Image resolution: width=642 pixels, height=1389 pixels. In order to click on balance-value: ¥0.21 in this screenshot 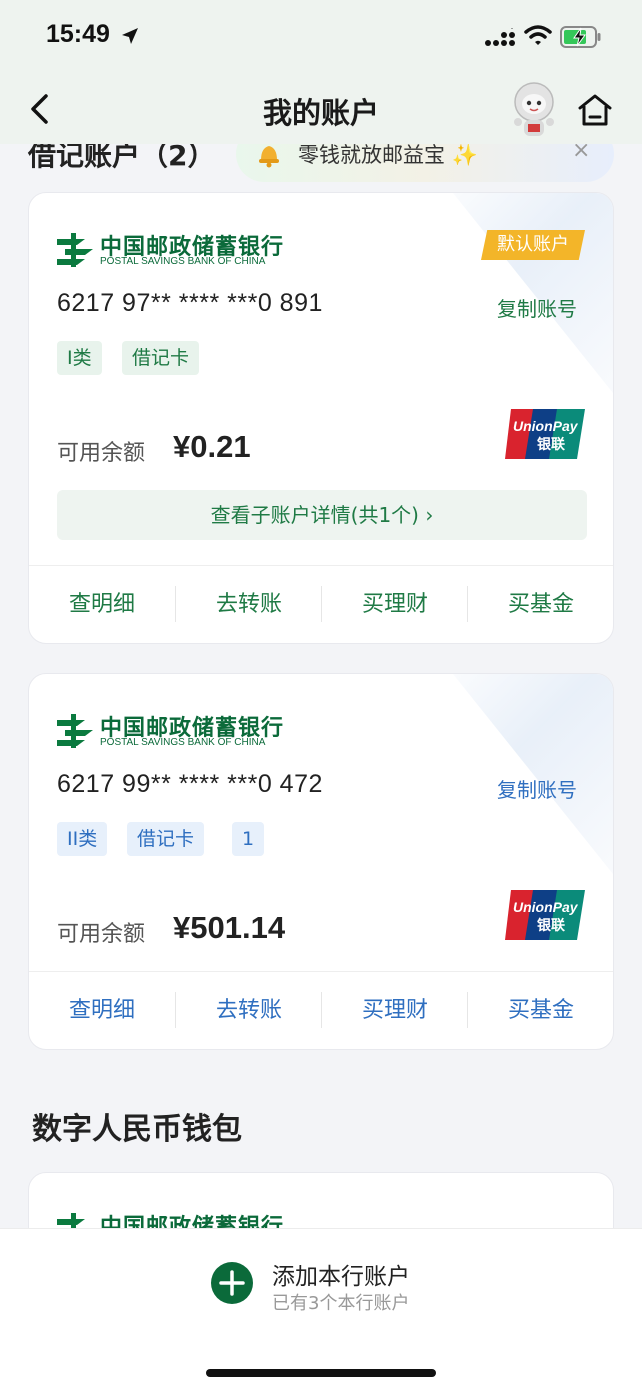, I will do `click(212, 446)`.